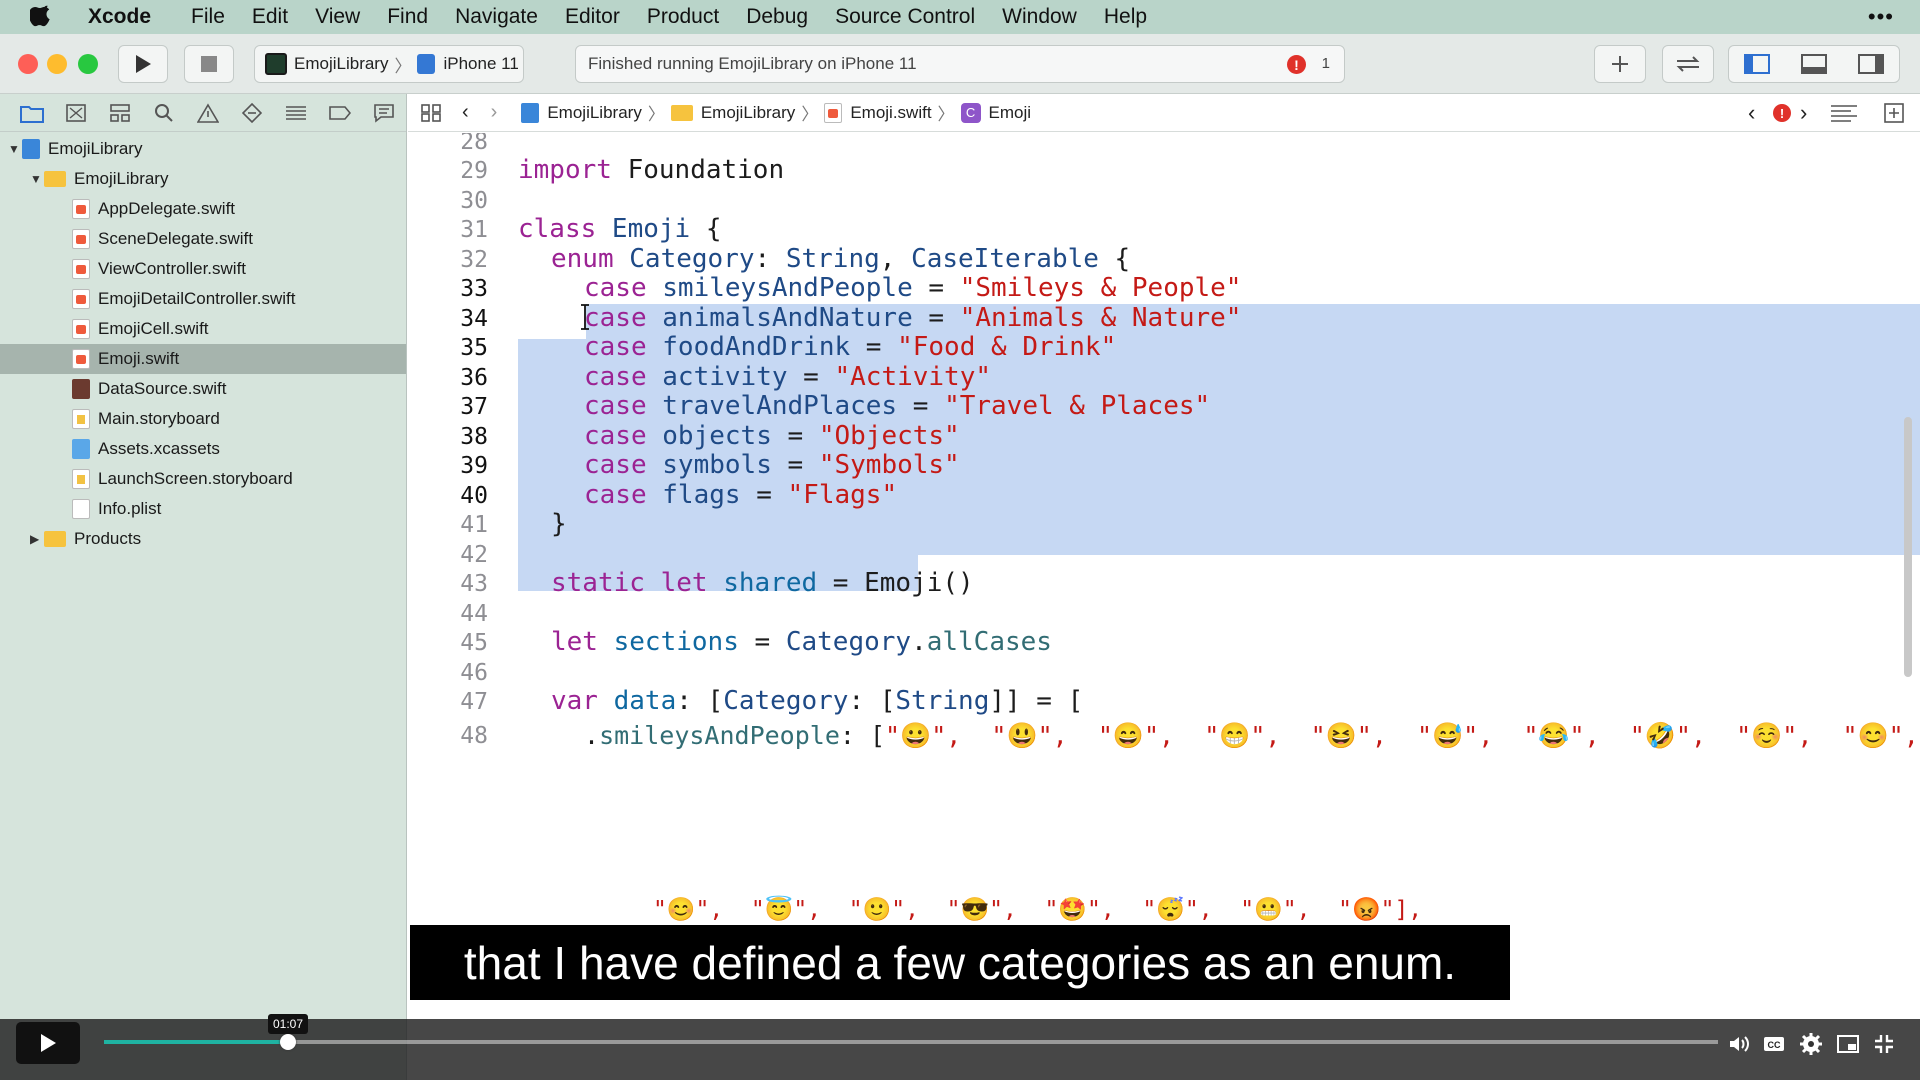 This screenshot has width=1920, height=1080. I want to click on line-number: 33, so click(474, 289).